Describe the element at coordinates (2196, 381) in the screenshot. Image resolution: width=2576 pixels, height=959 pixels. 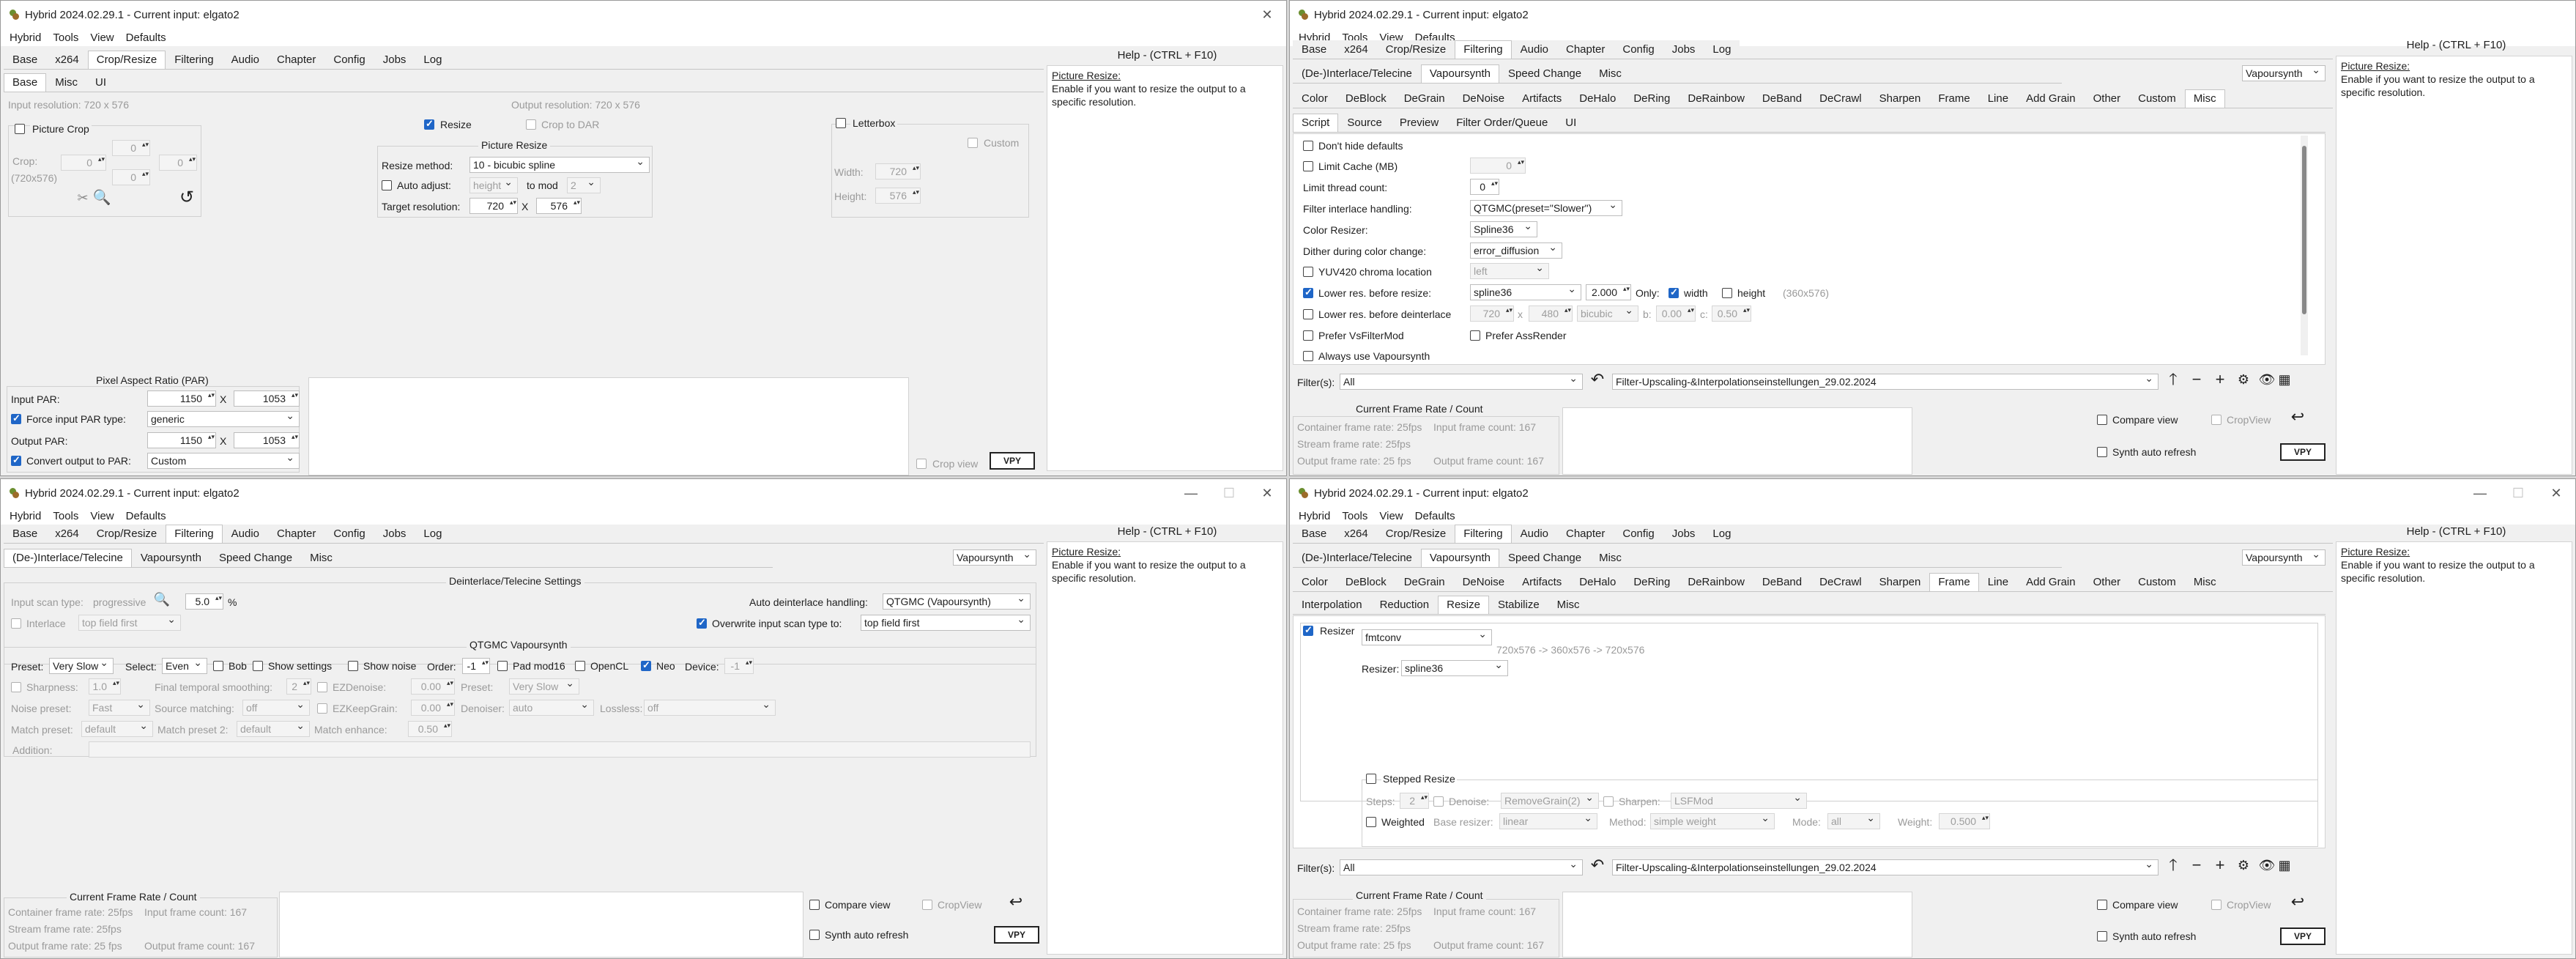
I see `minus-icon: −` at that location.